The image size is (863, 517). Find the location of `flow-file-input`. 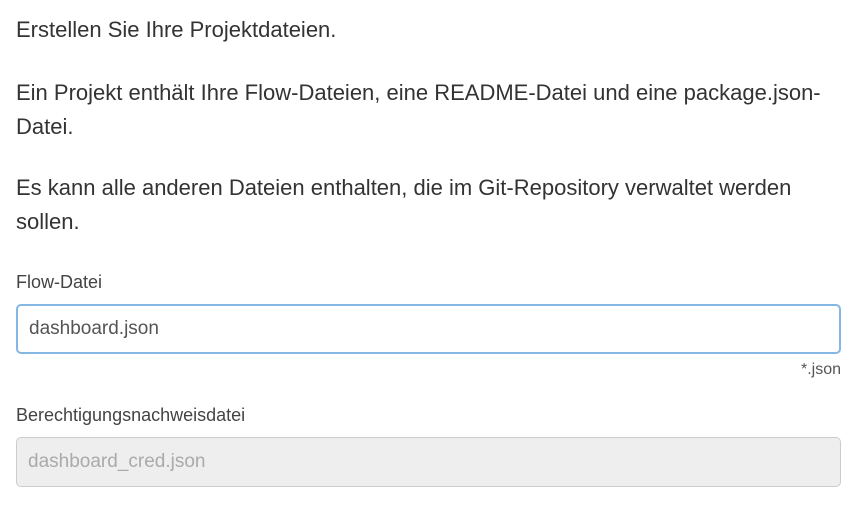

flow-file-input is located at coordinates (428, 329).